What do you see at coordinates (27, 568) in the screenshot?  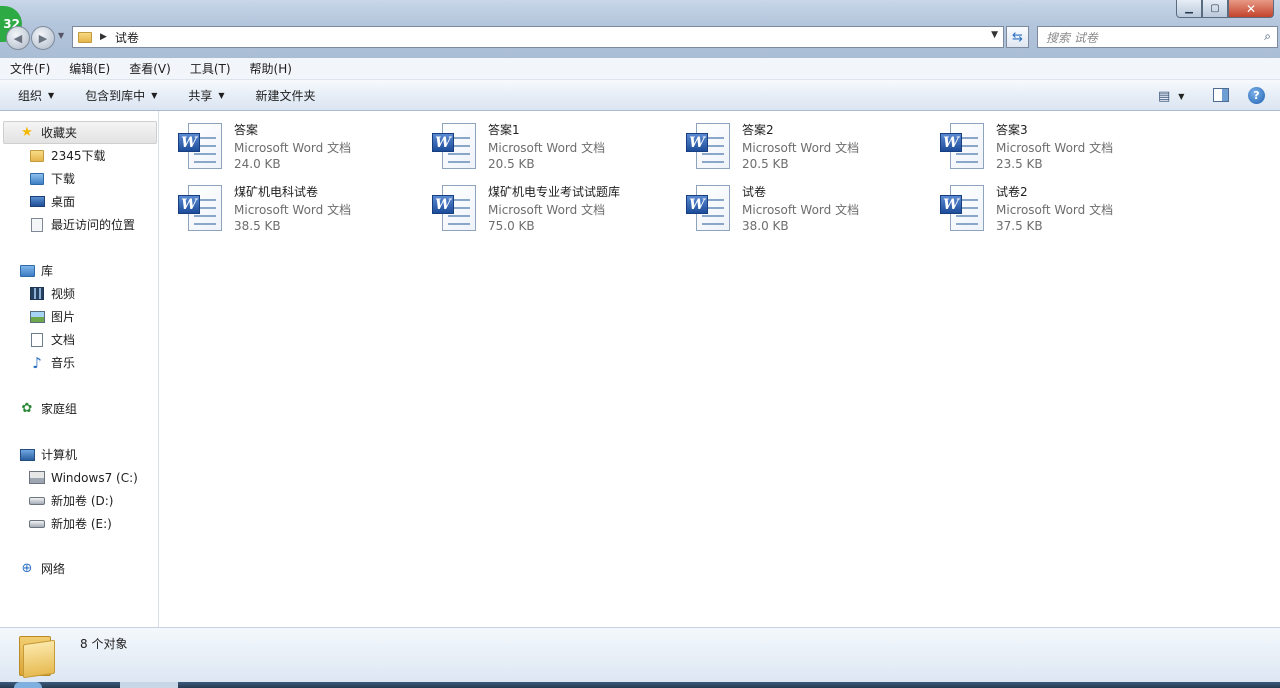 I see `network-icon: ⊕` at bounding box center [27, 568].